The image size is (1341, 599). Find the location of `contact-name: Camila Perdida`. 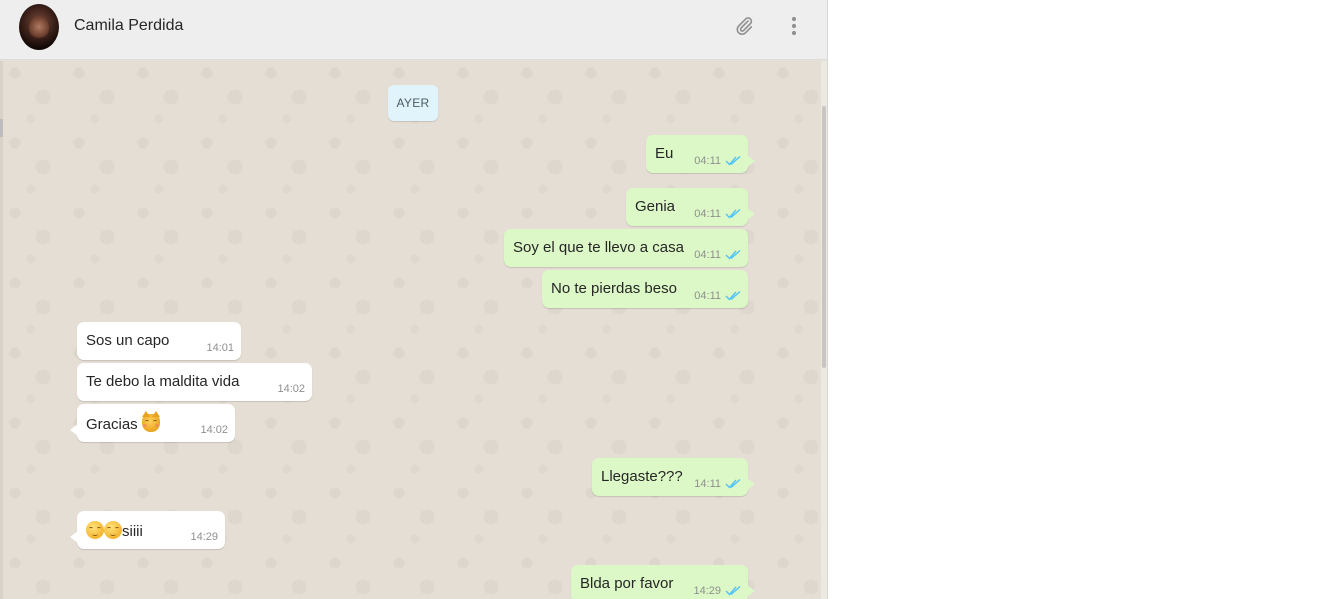

contact-name: Camila Perdida is located at coordinates (128, 26).